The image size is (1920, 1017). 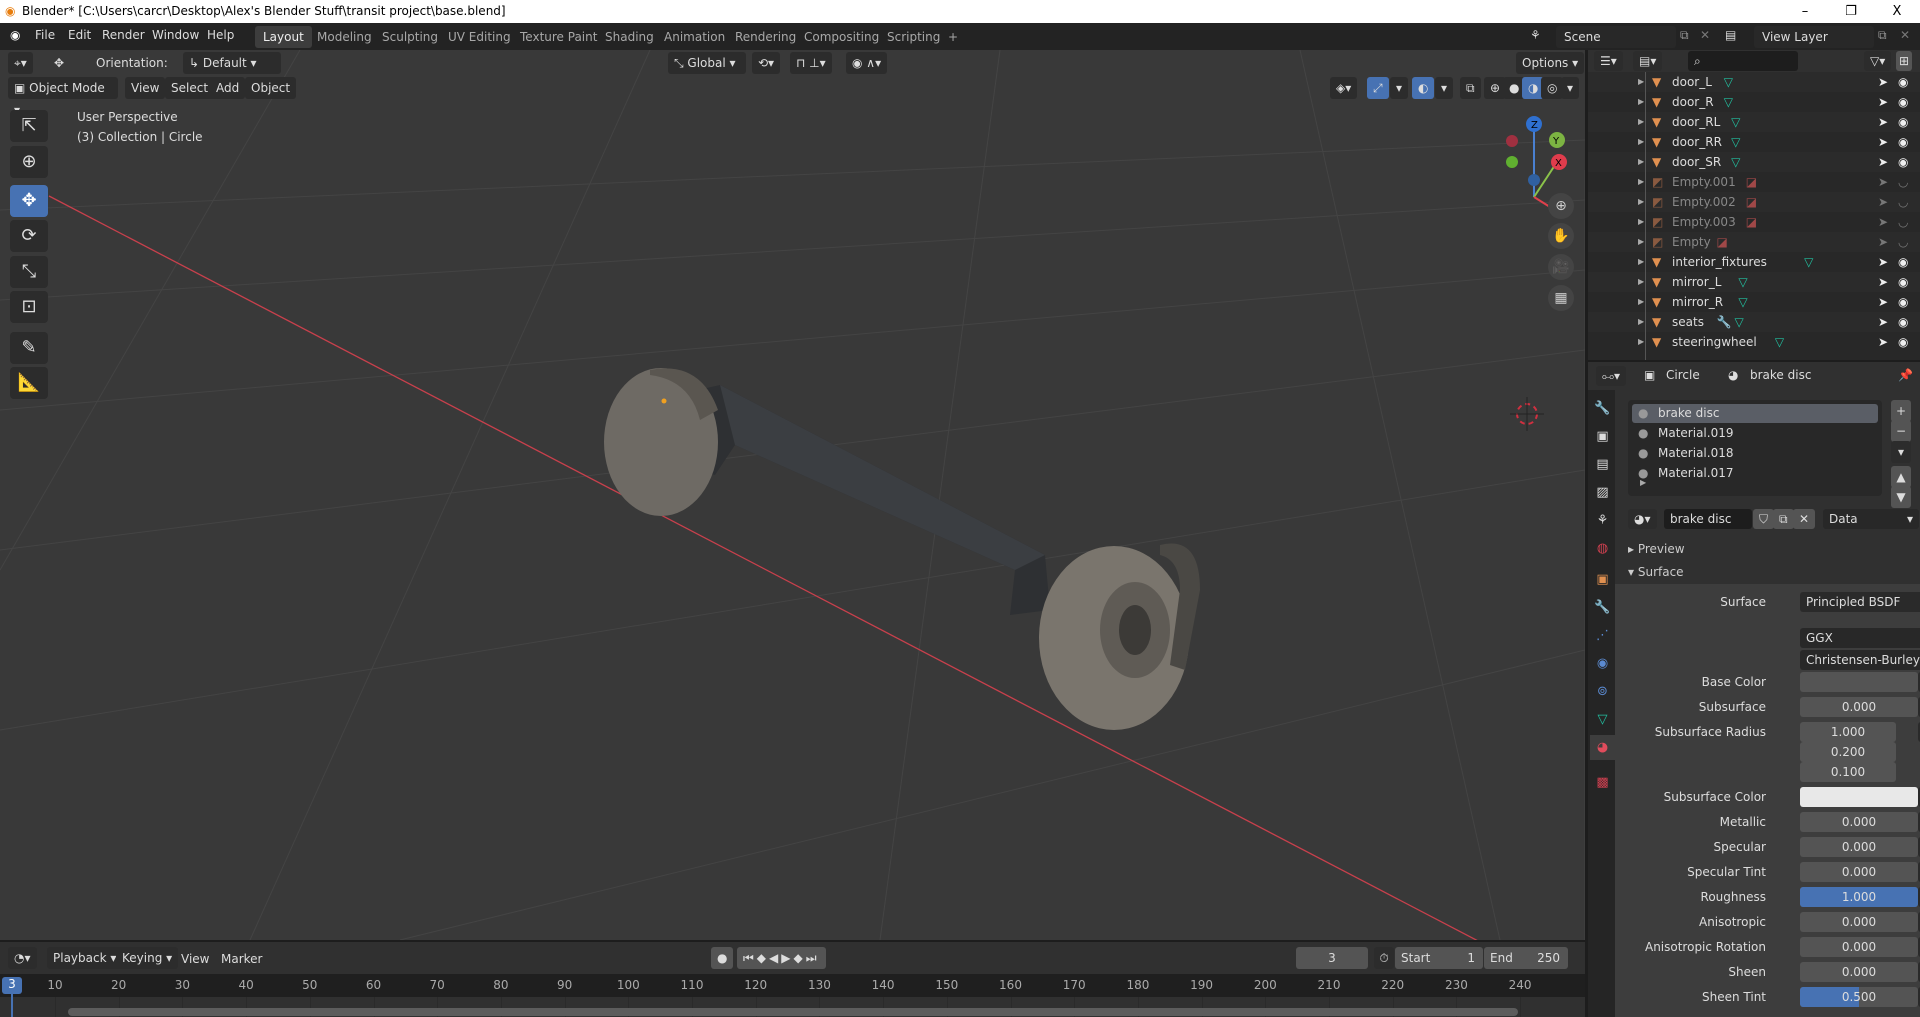 What do you see at coordinates (1859, 707) in the screenshot?
I see `subsurface-field: 0.000` at bounding box center [1859, 707].